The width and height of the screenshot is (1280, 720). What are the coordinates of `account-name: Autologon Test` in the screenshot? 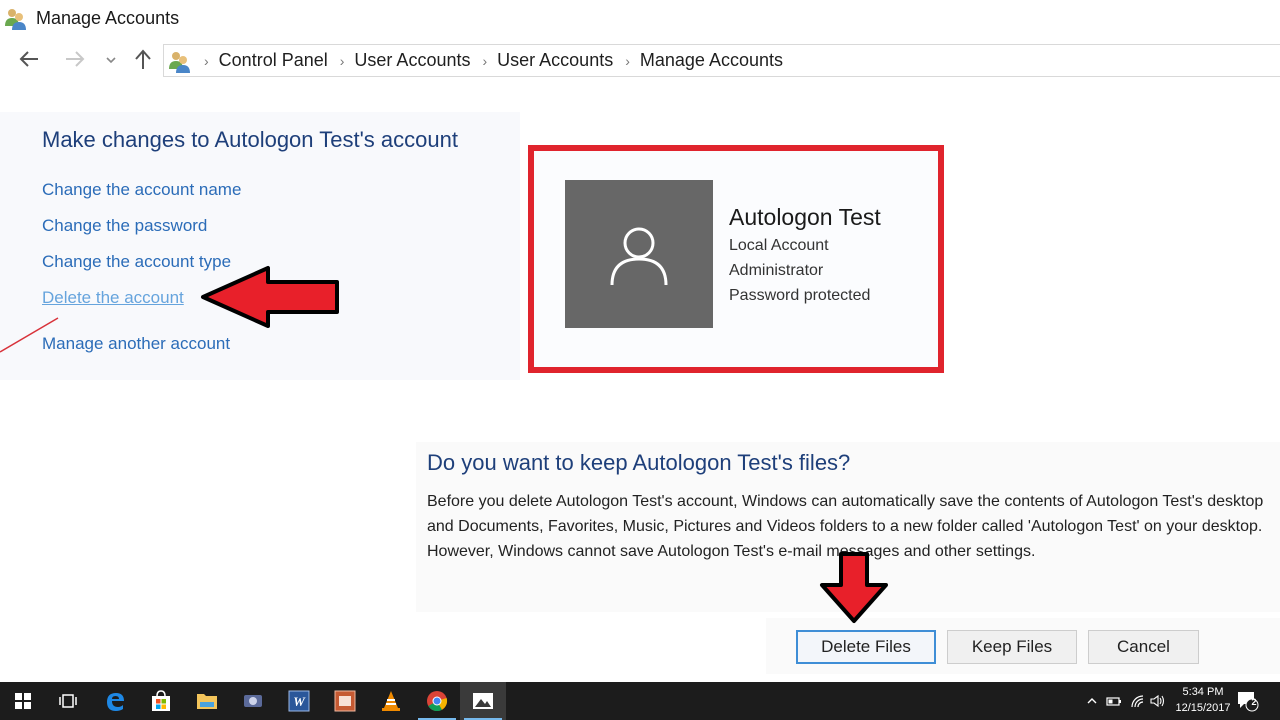 It's located at (805, 217).